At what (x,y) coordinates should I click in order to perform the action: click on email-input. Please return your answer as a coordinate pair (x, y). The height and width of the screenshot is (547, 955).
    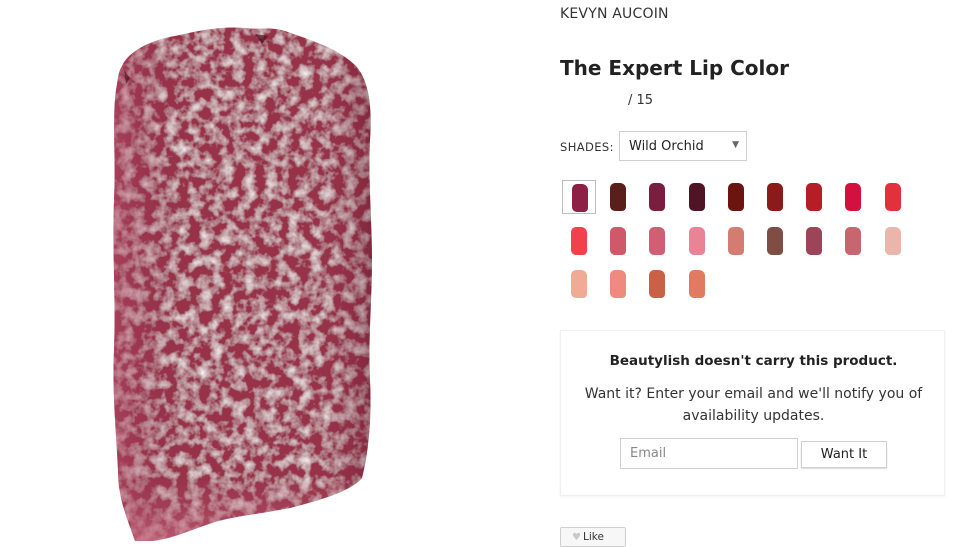
    Looking at the image, I should click on (709, 453).